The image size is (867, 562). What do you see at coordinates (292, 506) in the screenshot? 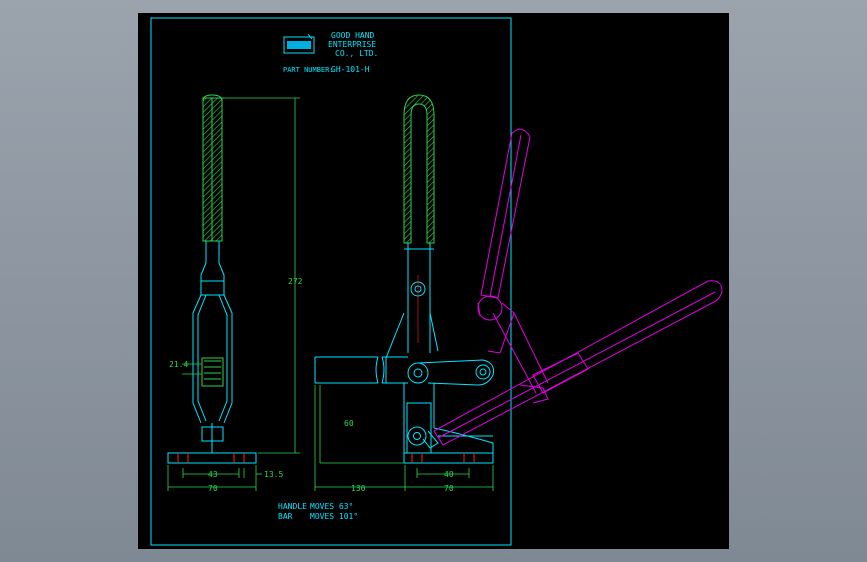
I see `note-handle-label: HANDLE` at bounding box center [292, 506].